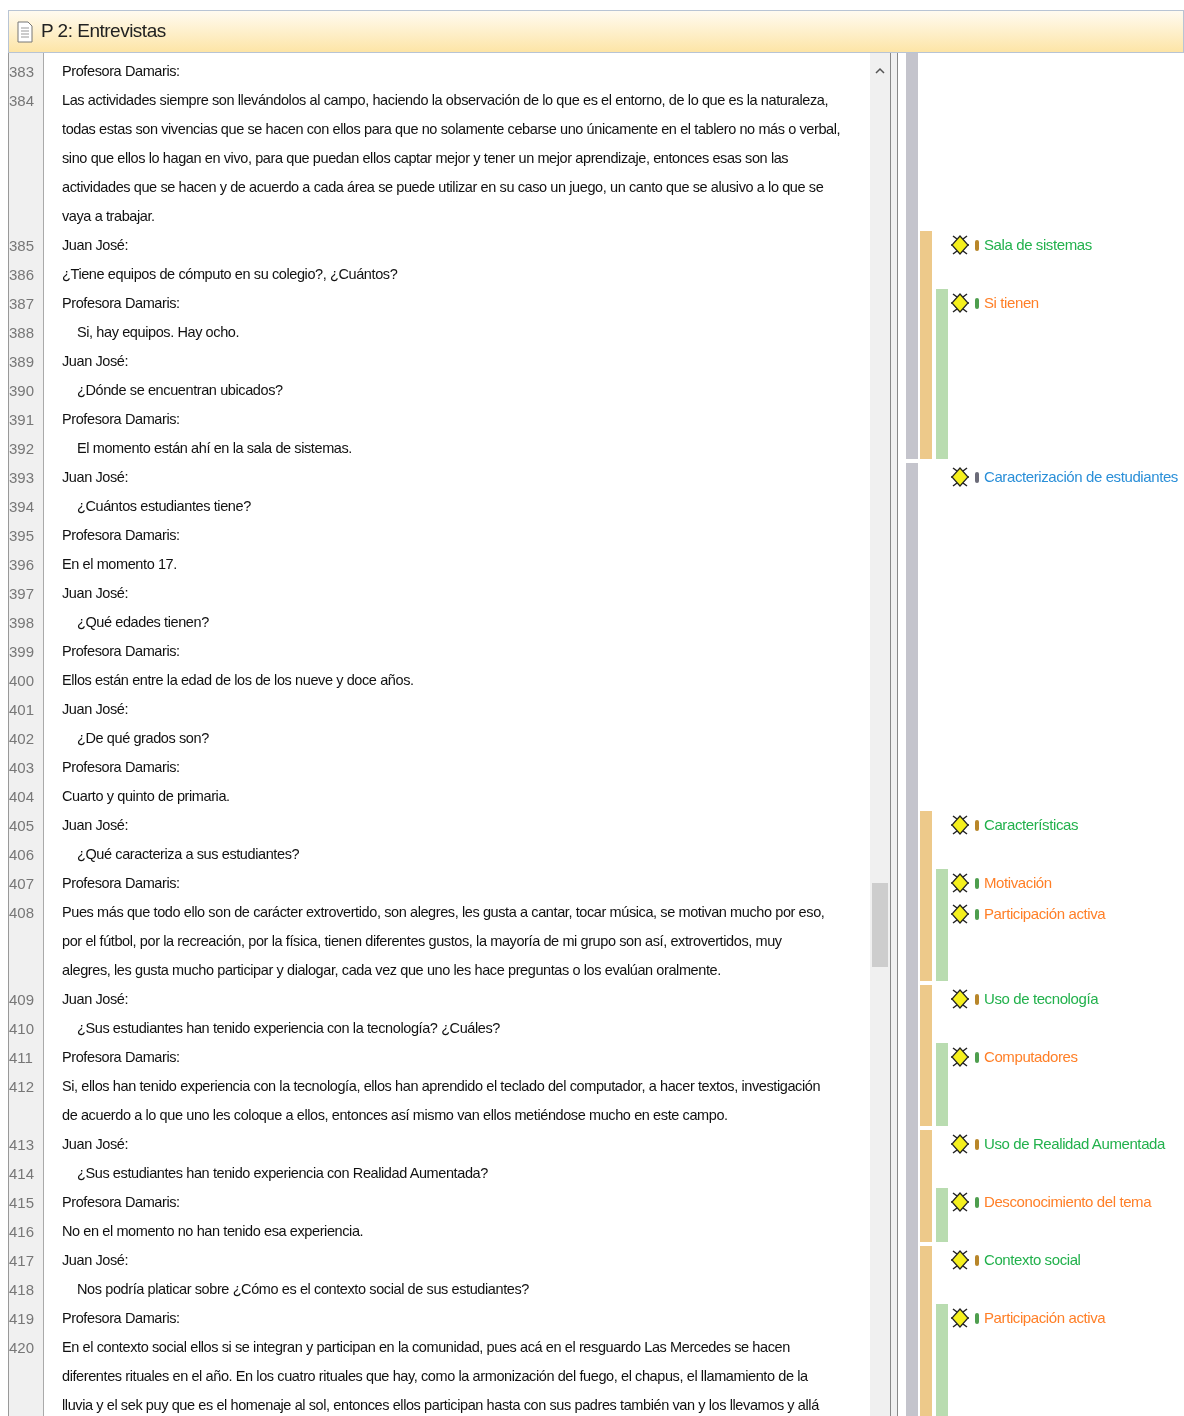 The width and height of the screenshot is (1184, 1416). What do you see at coordinates (179, 390) in the screenshot?
I see `transcript-text: ¿Dónde se encuentran ubicados?` at bounding box center [179, 390].